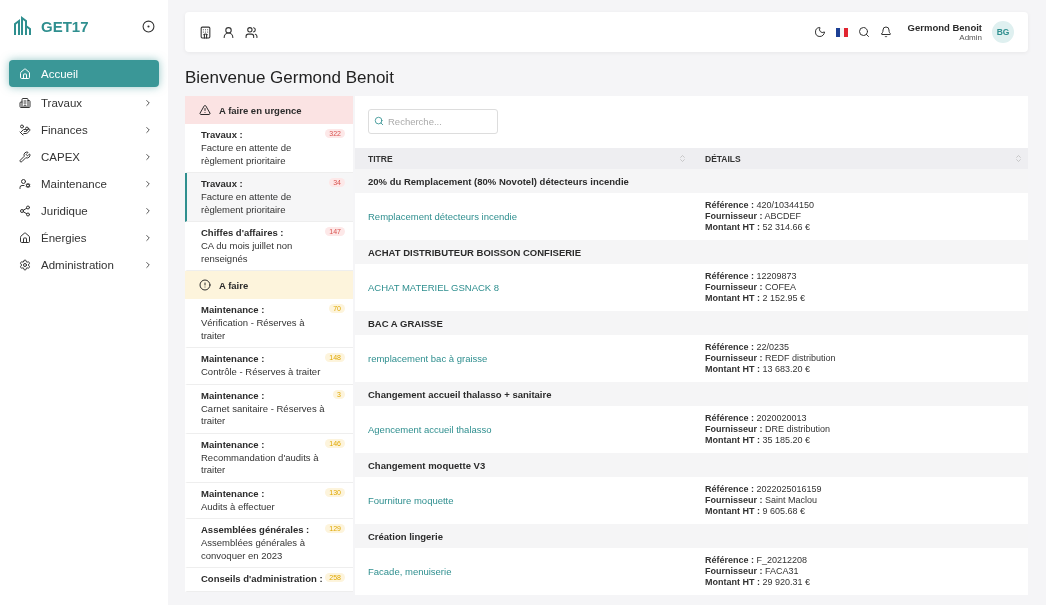 The height and width of the screenshot is (605, 1046). I want to click on detail-line: Montant HT : 13 683.20 €, so click(758, 369).